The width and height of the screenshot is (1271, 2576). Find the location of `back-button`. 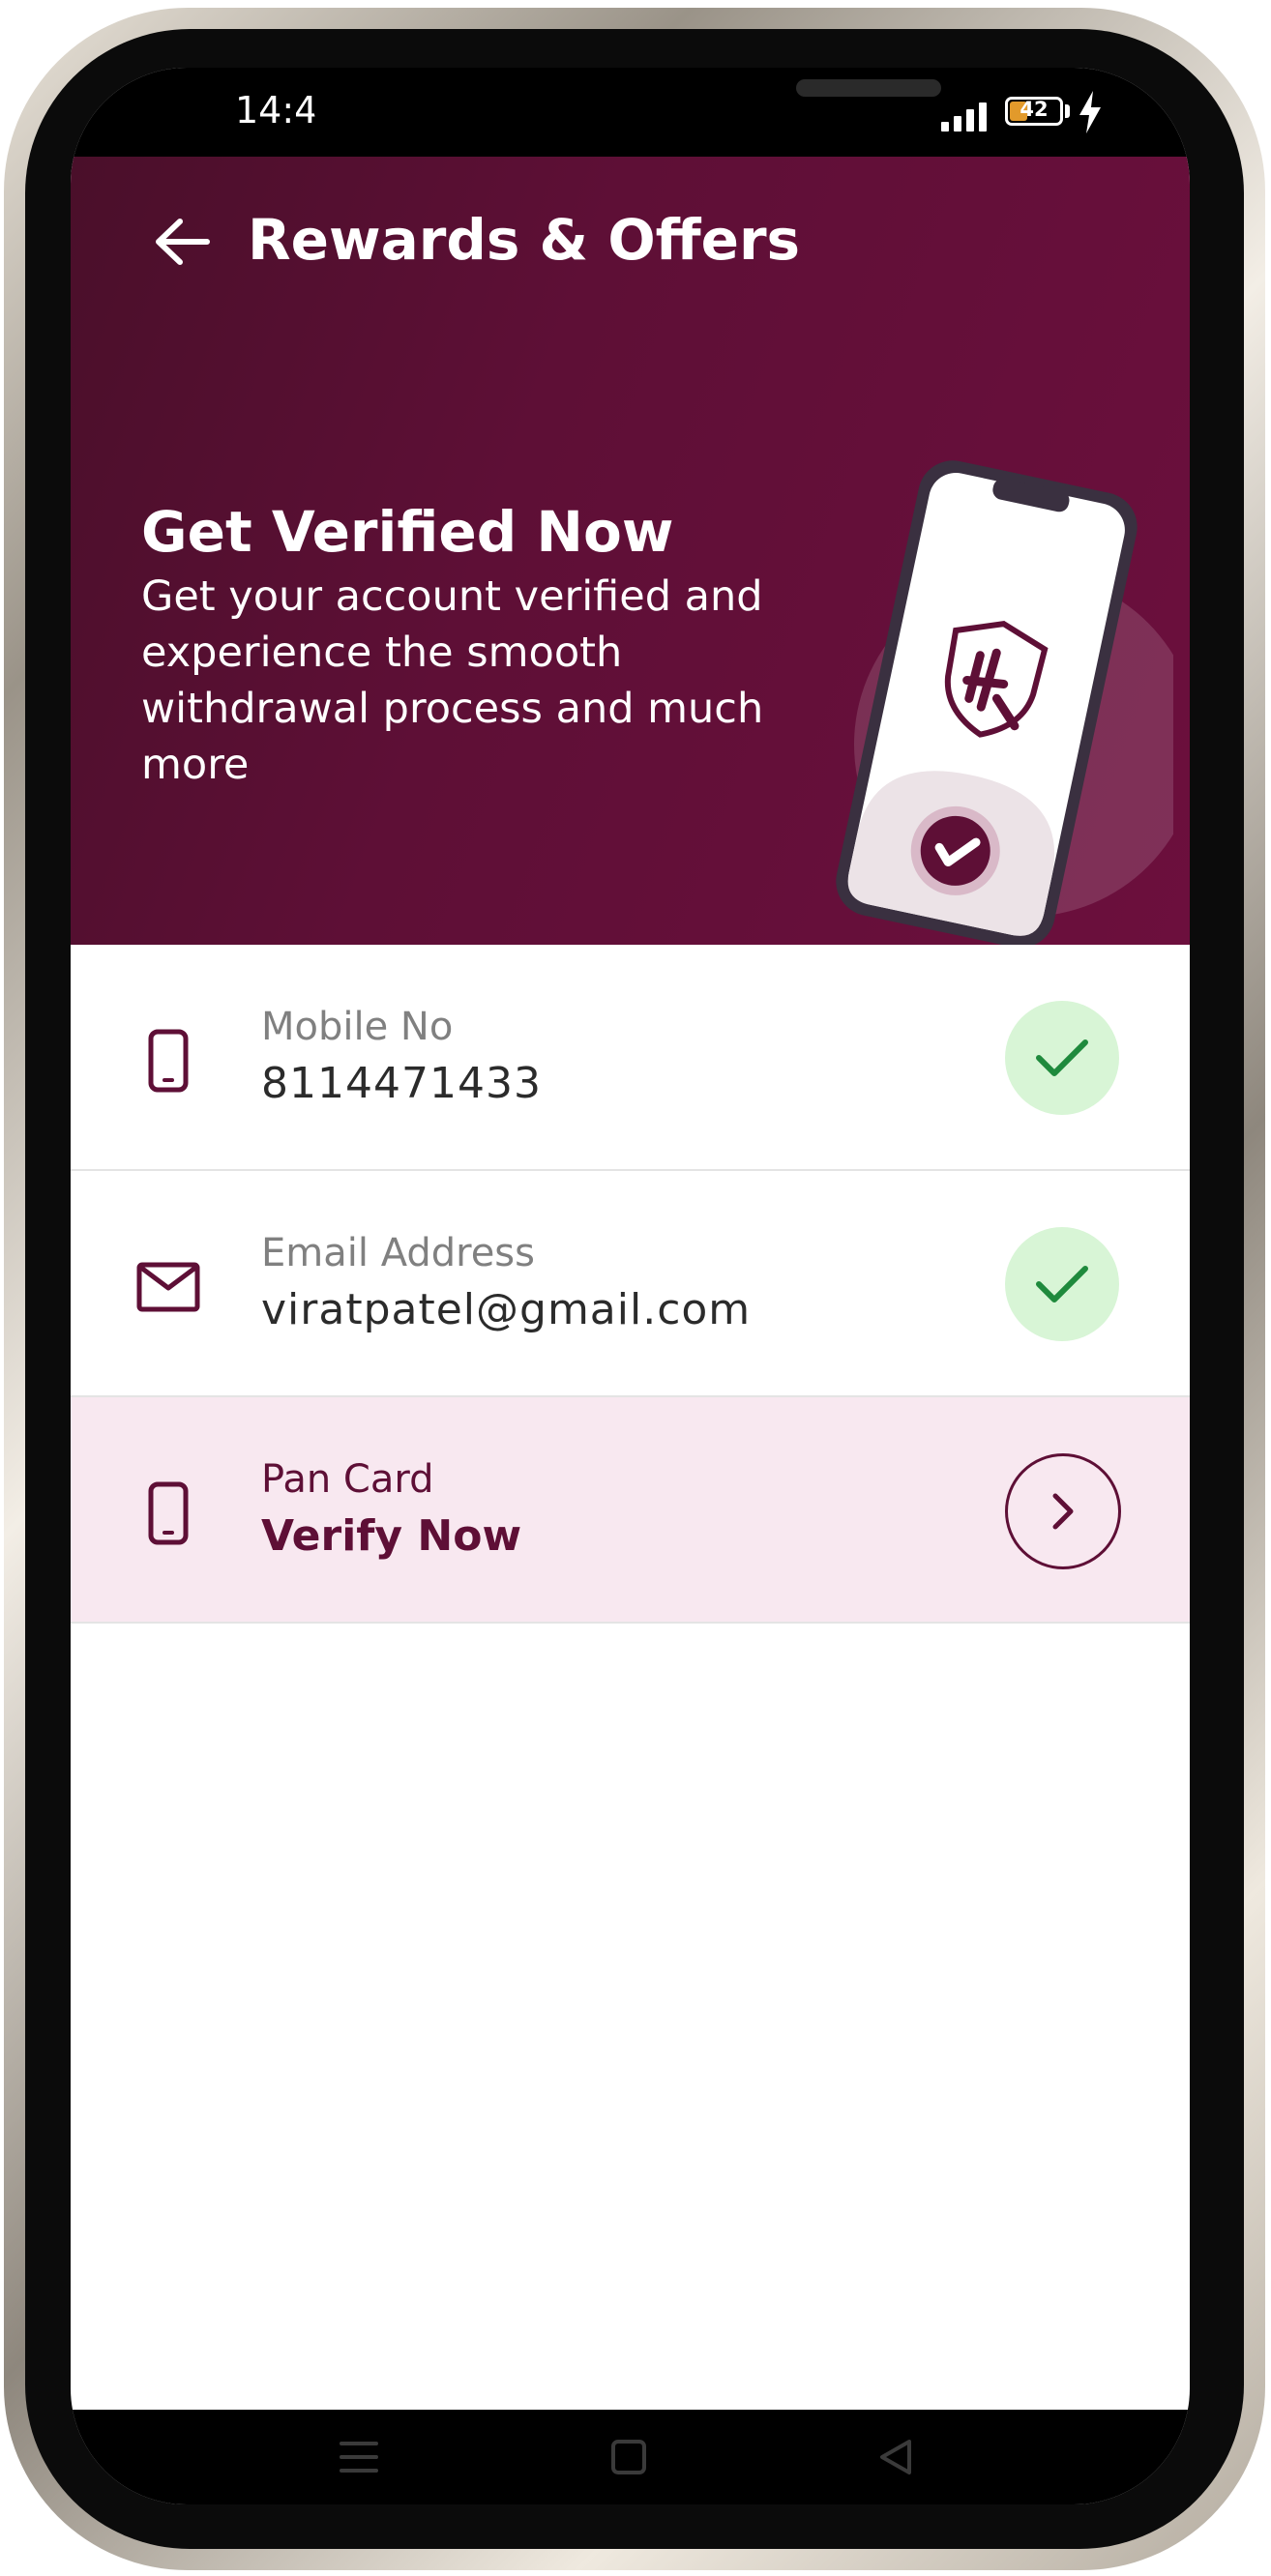

back-button is located at coordinates (182, 241).